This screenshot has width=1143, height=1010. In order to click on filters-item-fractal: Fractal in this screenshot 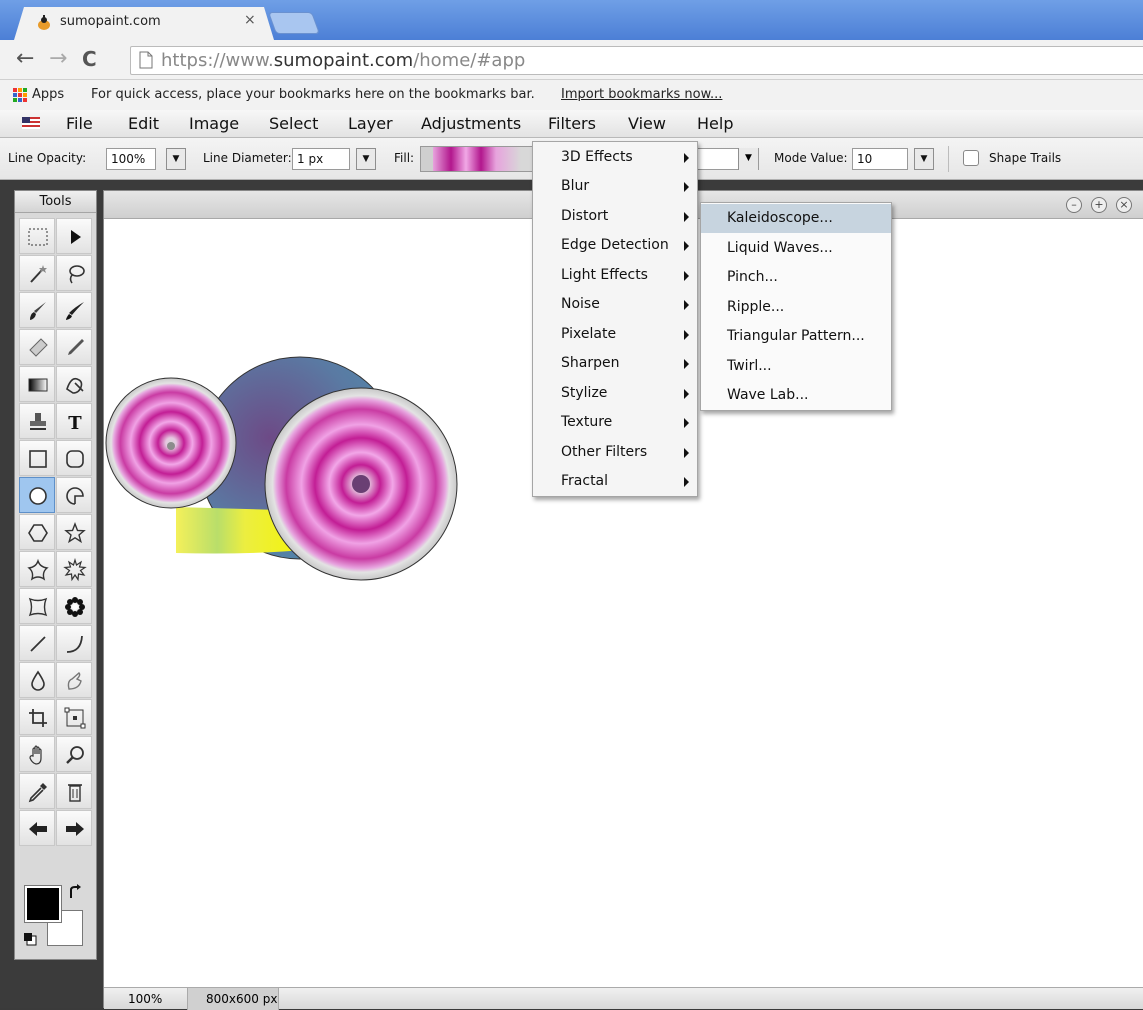, I will do `click(615, 481)`.